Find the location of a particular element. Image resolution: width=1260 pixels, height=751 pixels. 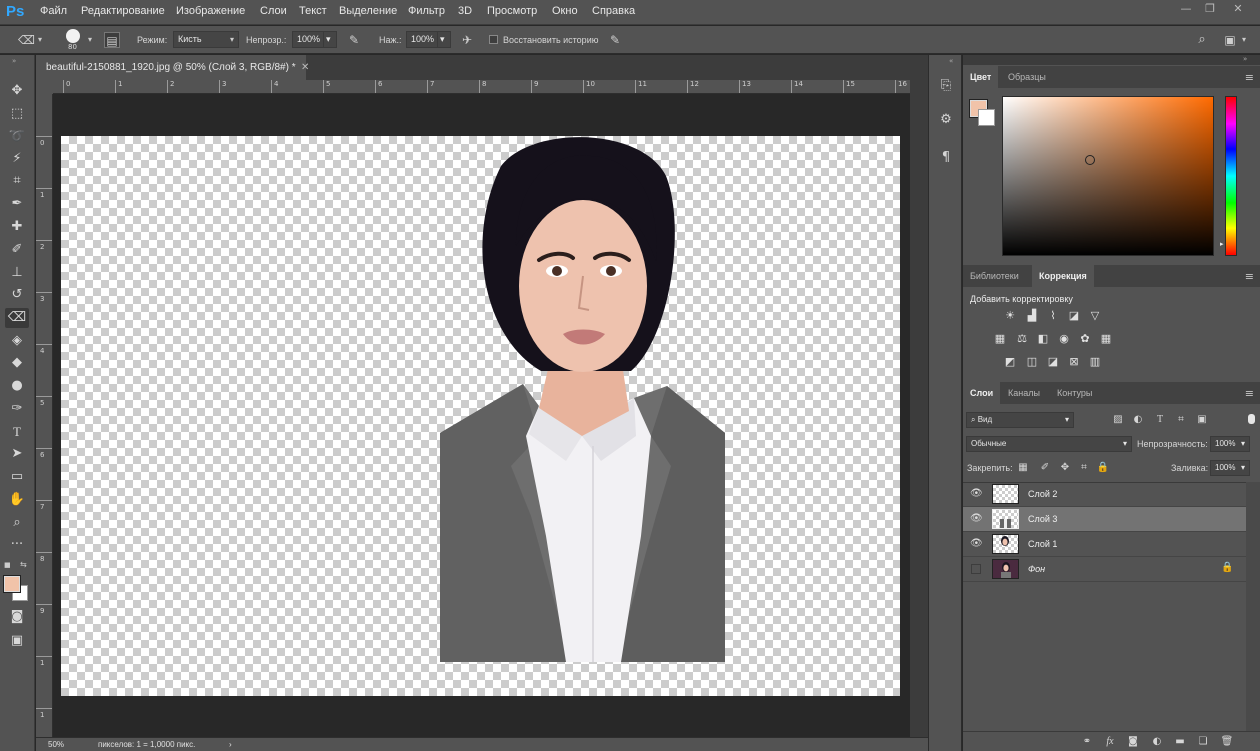

brush-tool-icon: ✐ is located at coordinates (17, 250).